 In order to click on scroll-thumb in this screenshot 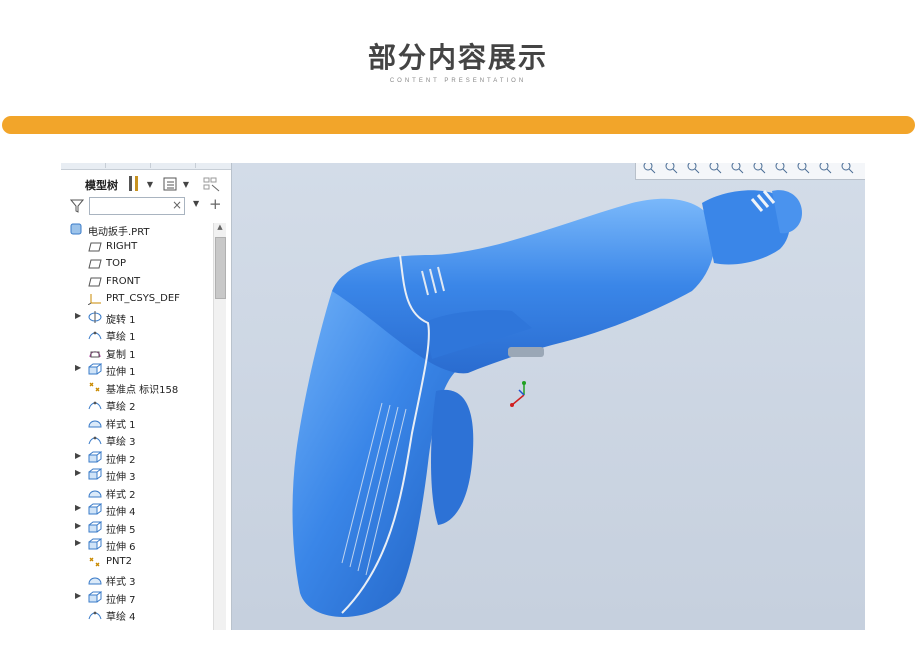, I will do `click(220, 268)`.